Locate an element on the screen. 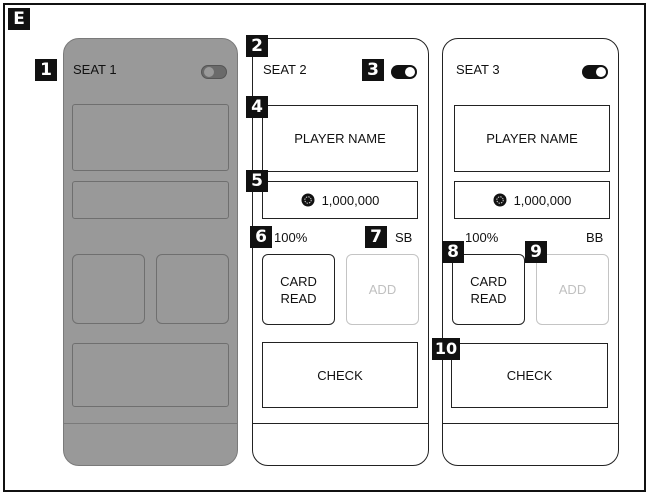  annotation-badge-8: 8 is located at coordinates (453, 252).